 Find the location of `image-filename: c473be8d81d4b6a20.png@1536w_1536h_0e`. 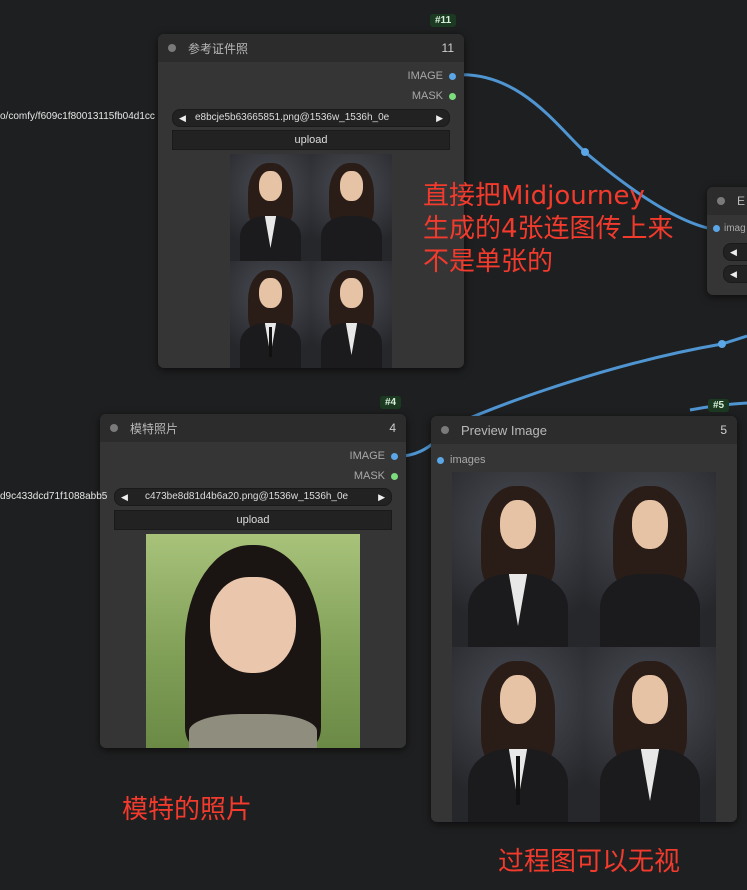

image-filename: c473be8d81d4b6a20.png@1536w_1536h_0e is located at coordinates (247, 496).